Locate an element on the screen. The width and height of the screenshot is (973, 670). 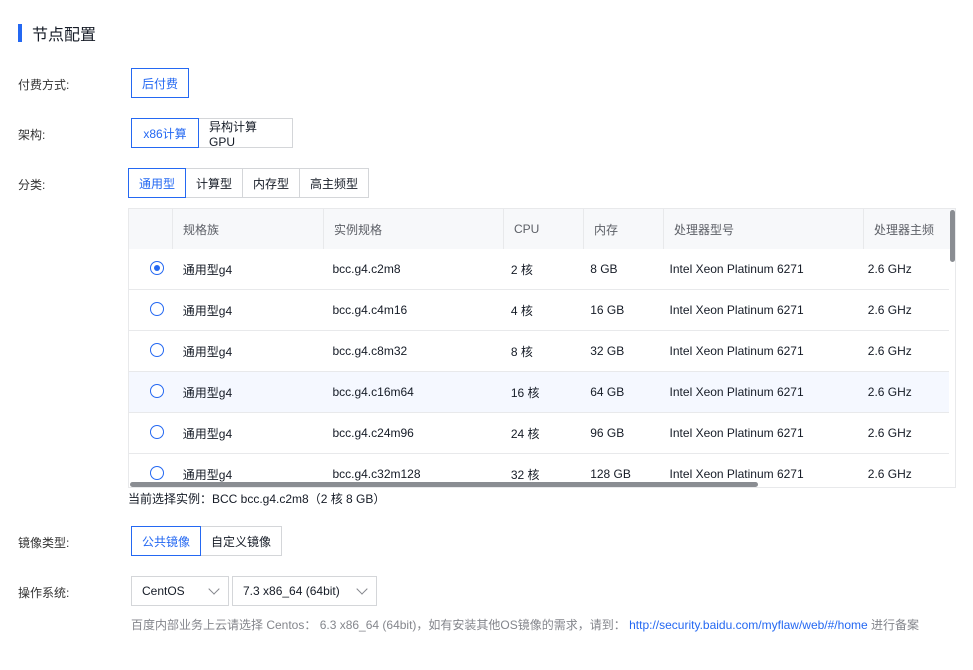
category-general-button: 通用型 is located at coordinates (157, 183).